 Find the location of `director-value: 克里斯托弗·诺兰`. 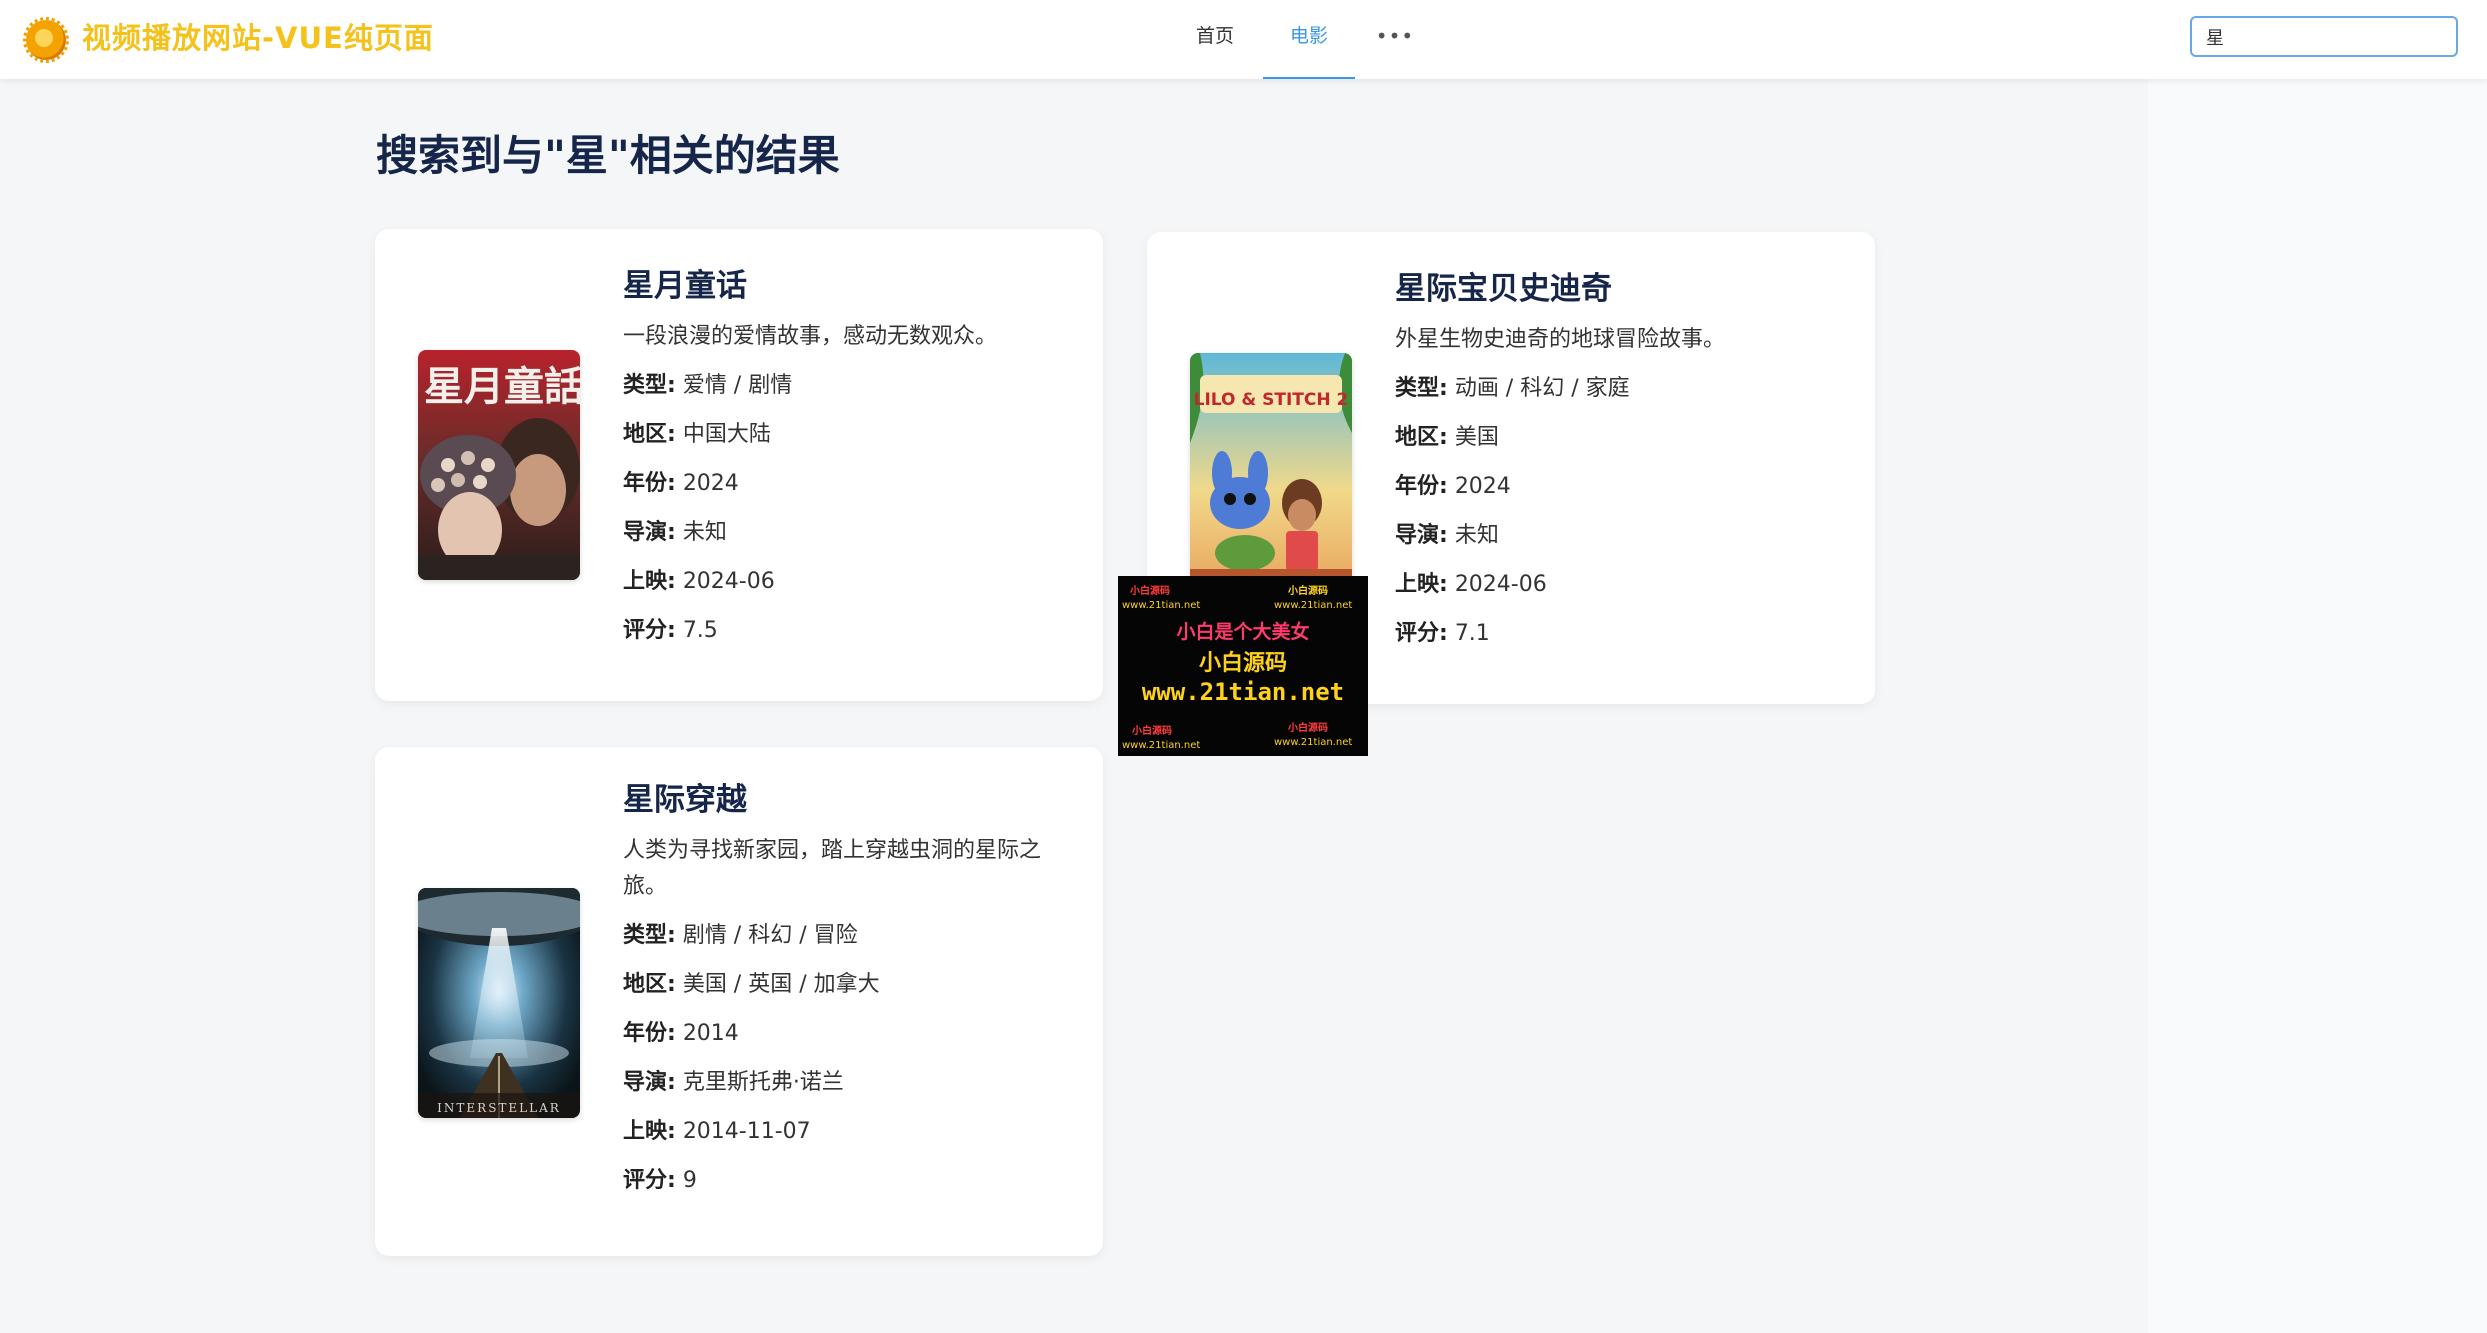

director-value: 克里斯托弗·诺兰 is located at coordinates (763, 1082).